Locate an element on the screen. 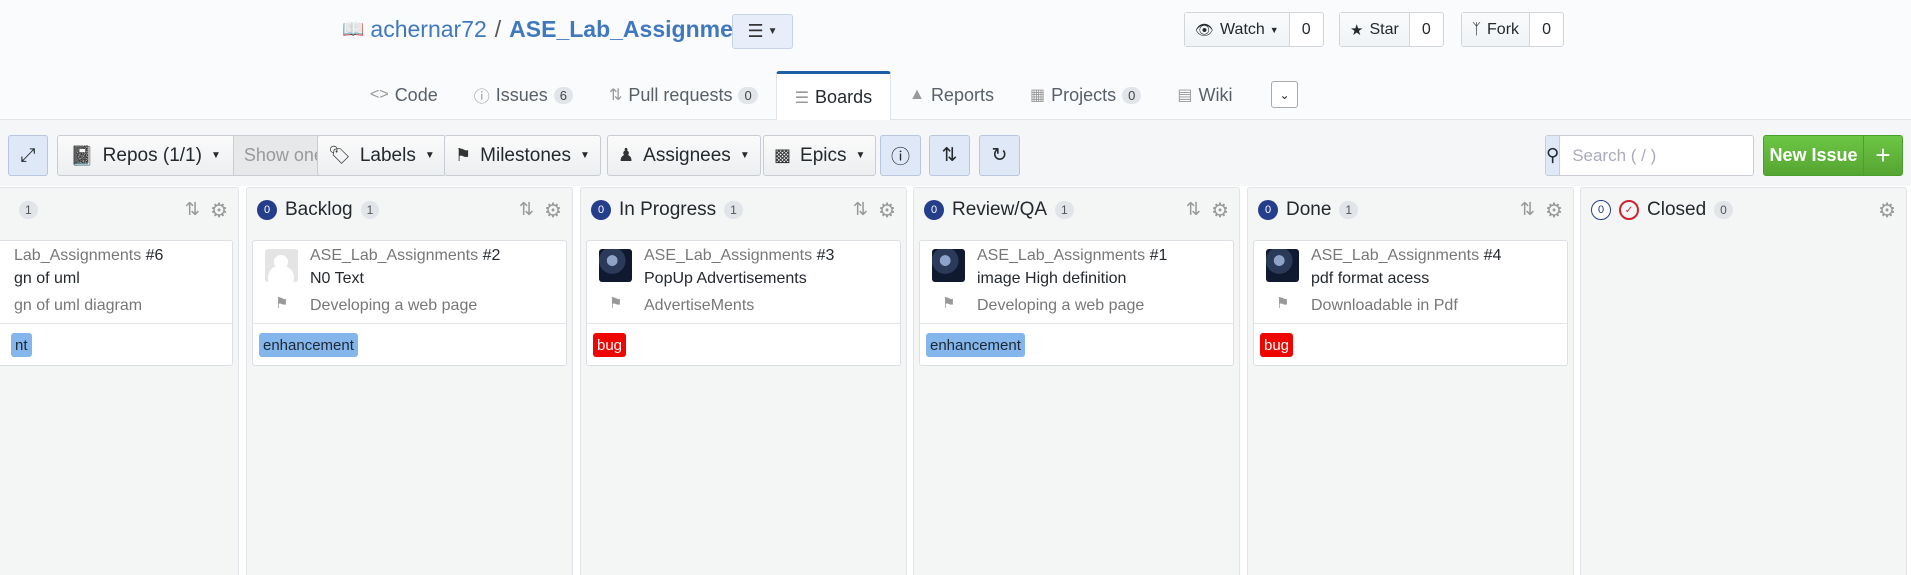 The height and width of the screenshot is (575, 1911). card-title: PopUp Advertisements is located at coordinates (725, 279).